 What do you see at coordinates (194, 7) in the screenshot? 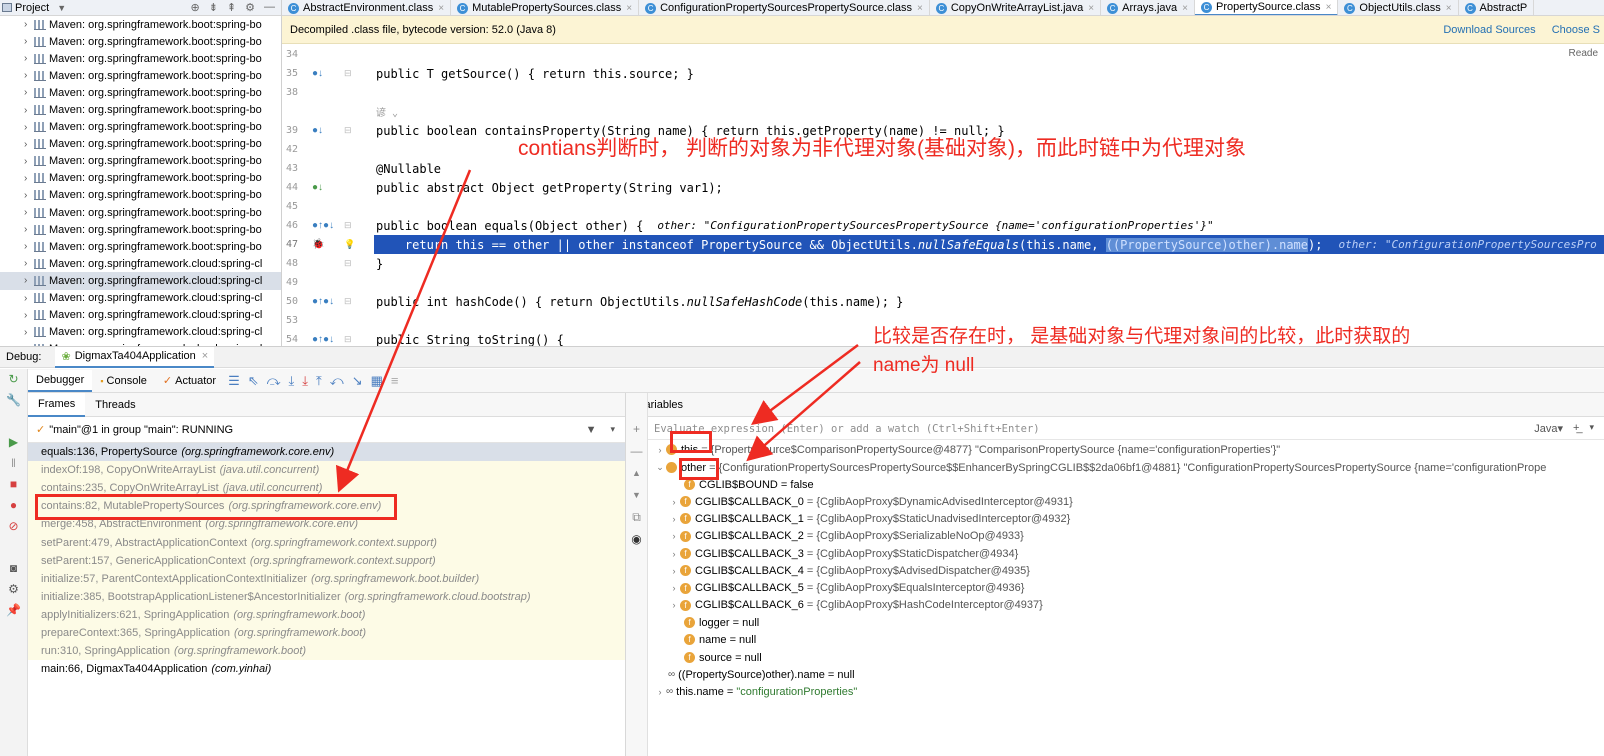
I see `locate-icon: ⊕` at bounding box center [194, 7].